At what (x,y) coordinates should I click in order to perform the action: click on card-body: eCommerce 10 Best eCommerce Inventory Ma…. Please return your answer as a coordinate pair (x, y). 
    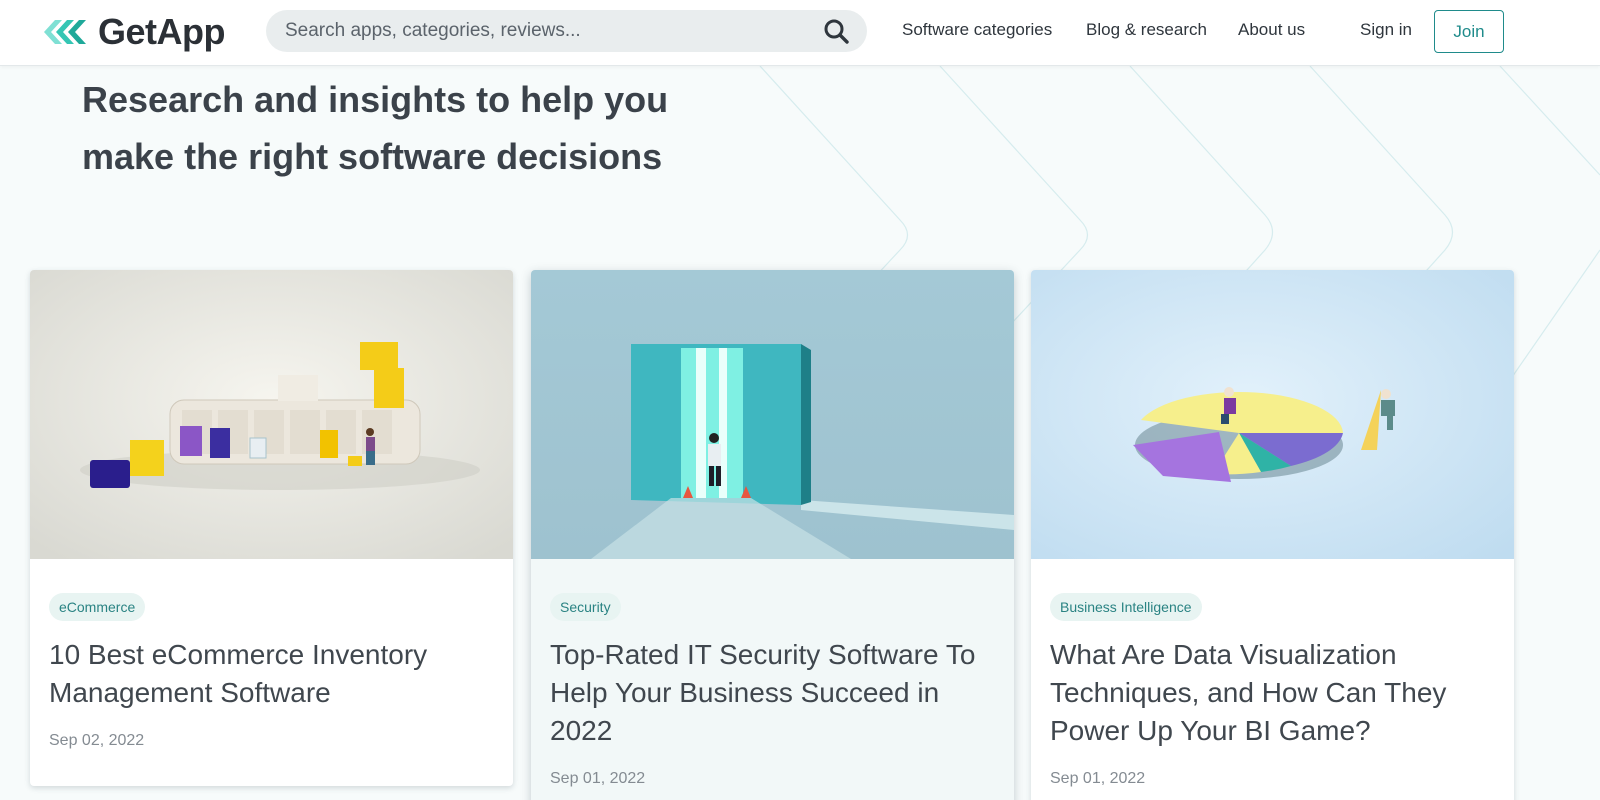
    Looking at the image, I should click on (271, 654).